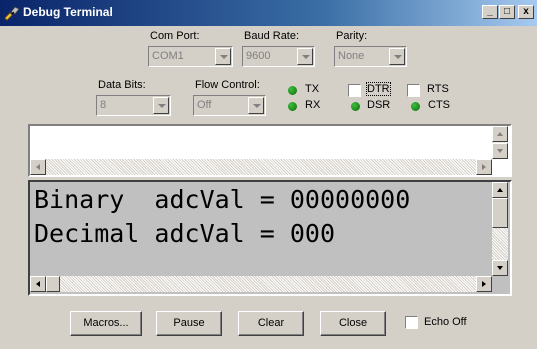 The width and height of the screenshot is (537, 349). I want to click on window-title: Debug Terminal, so click(68, 12).